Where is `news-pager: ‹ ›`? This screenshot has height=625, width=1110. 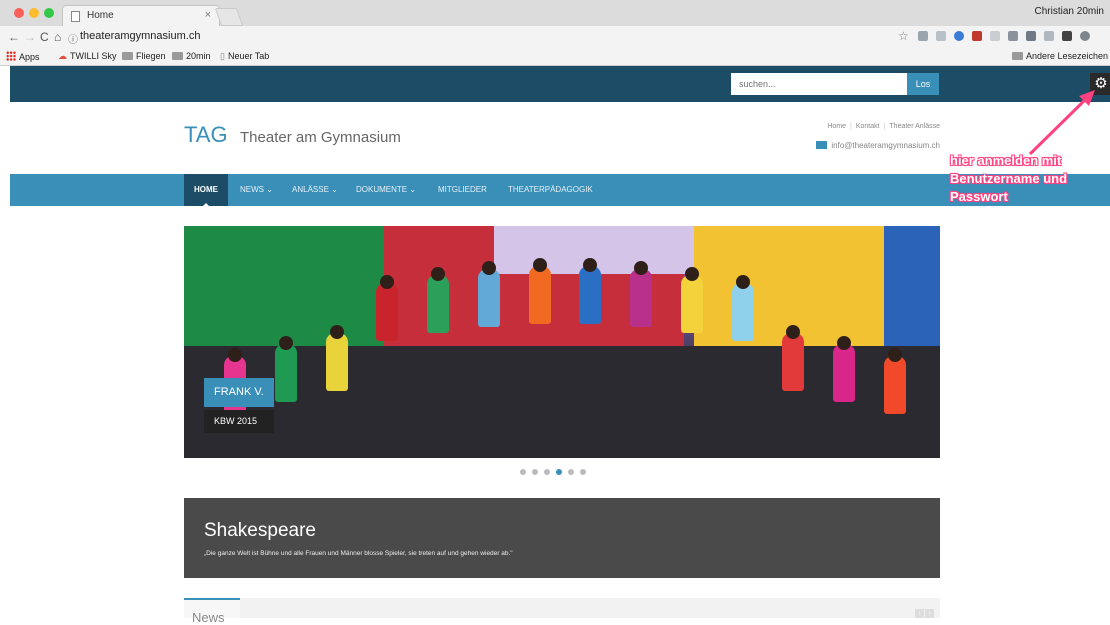 news-pager: ‹ › is located at coordinates (924, 611).